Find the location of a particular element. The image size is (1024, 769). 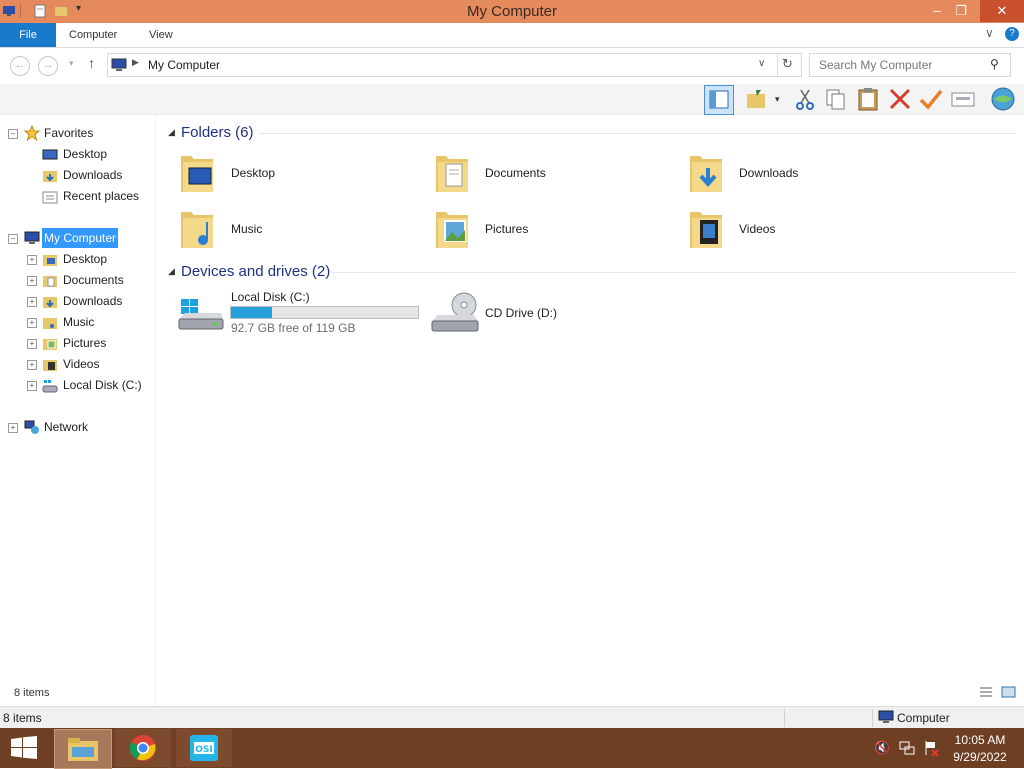

tree-fav-desktop: Desktop is located at coordinates (85, 154).